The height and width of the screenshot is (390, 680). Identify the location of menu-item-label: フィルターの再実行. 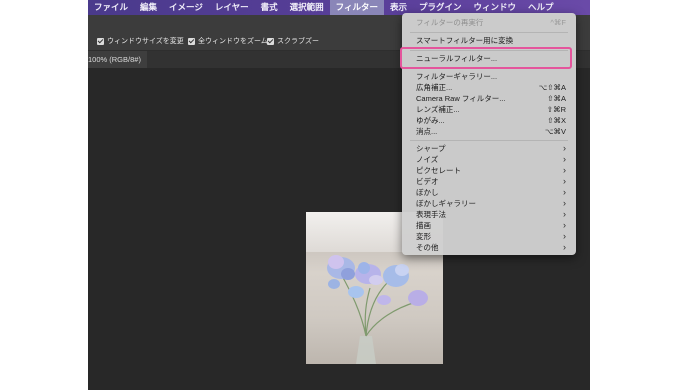
(450, 22).